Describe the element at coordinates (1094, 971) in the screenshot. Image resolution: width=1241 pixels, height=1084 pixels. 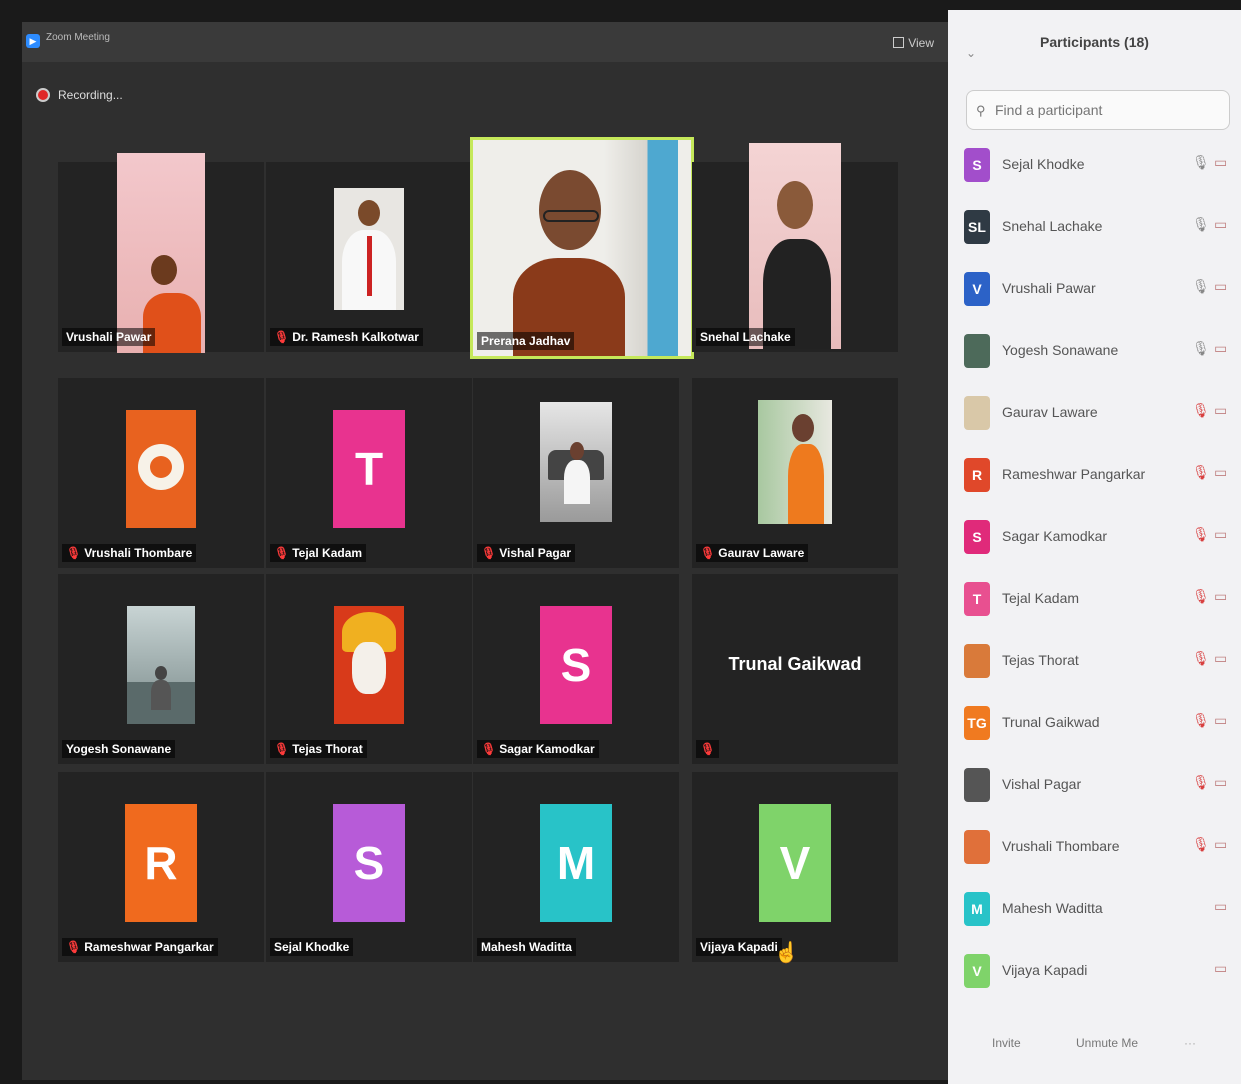
I see `participant-row: V Vijaya Kapadi ▭` at that location.